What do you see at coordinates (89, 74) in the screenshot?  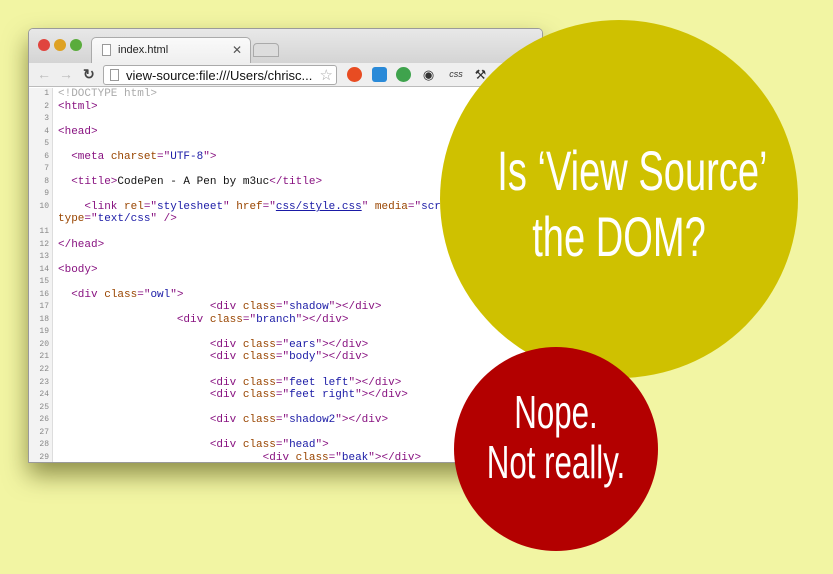 I see `reload-icon: ↻` at bounding box center [89, 74].